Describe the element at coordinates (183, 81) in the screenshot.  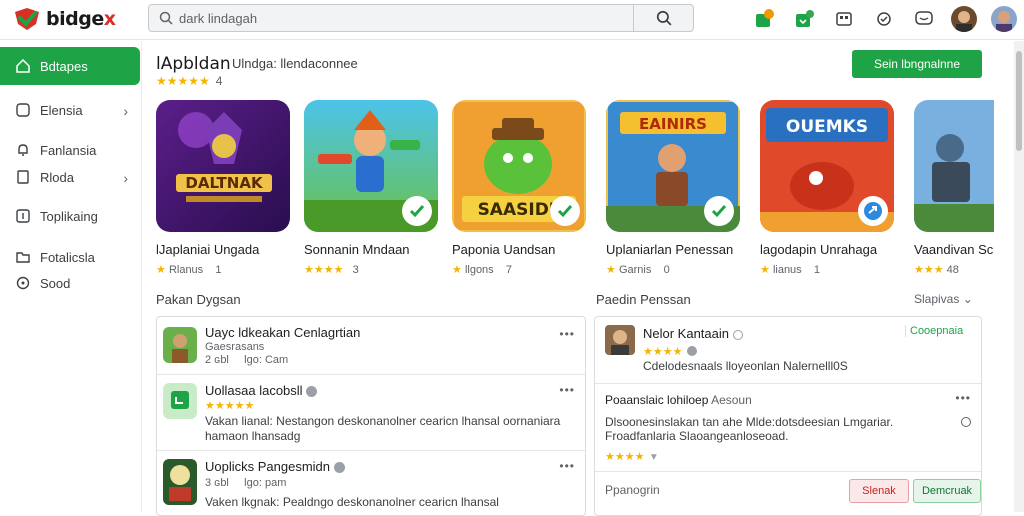
I see `rating-stars: ★★★★★` at that location.